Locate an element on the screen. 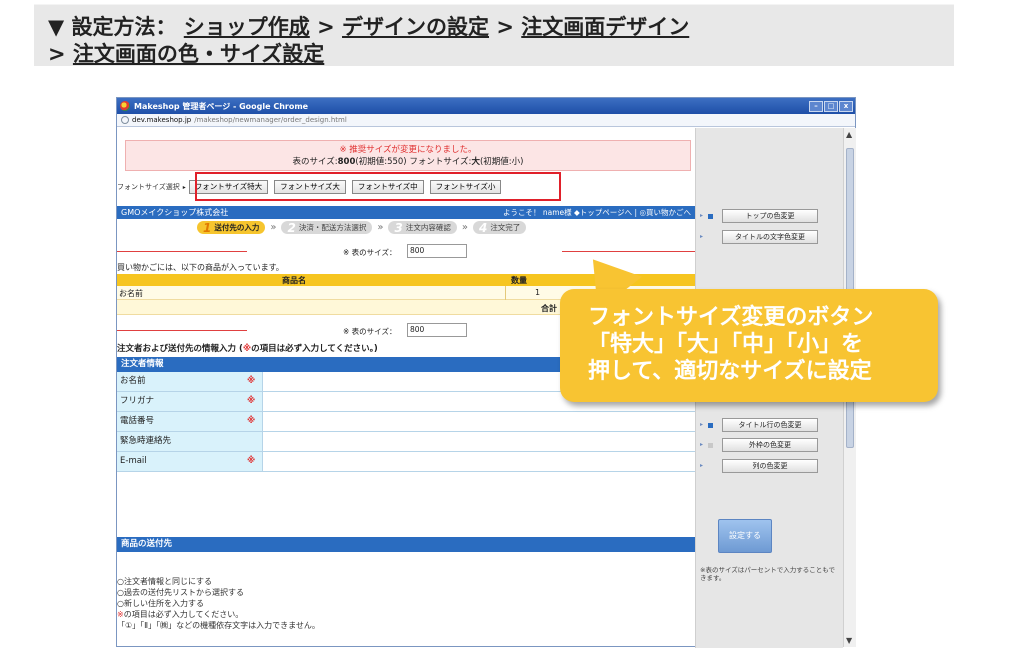  form-title-c: の項目は必ず入力してください。) is located at coordinates (314, 349).